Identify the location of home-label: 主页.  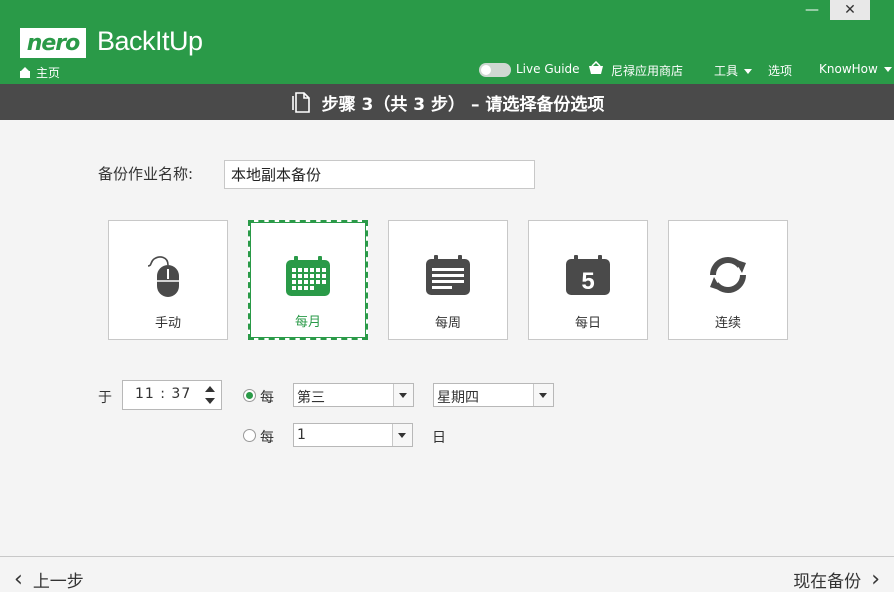
(48, 73).